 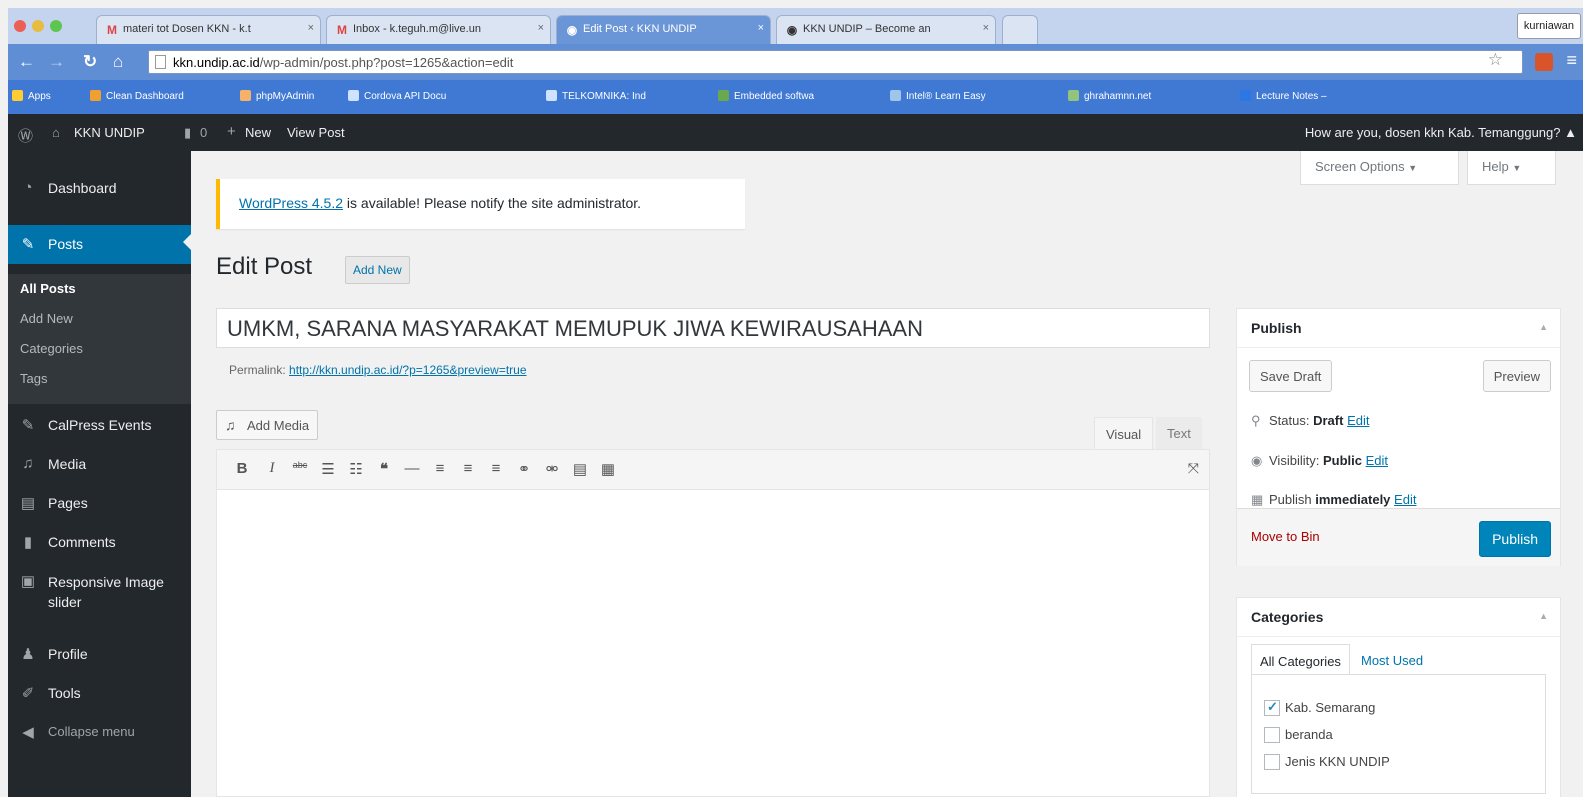 I want to click on align-left-icon: ≡, so click(x=440, y=468).